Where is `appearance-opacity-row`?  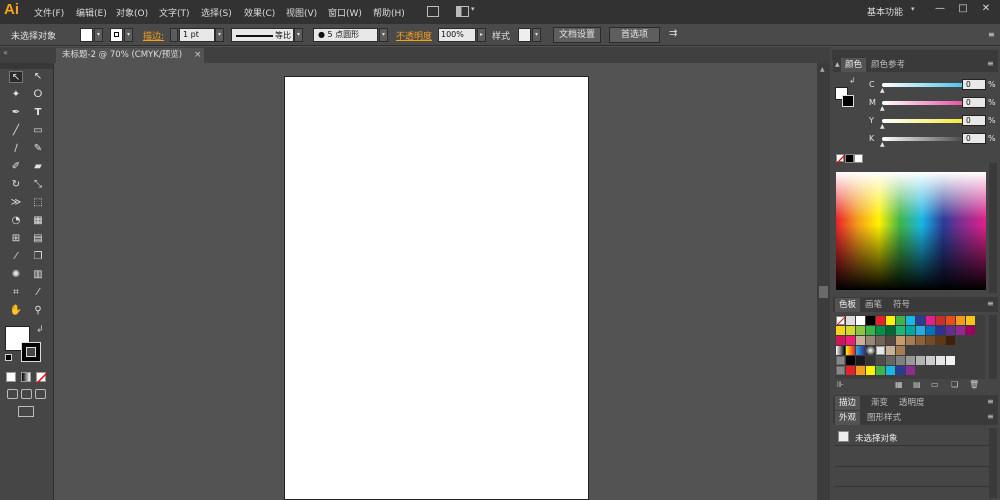 appearance-opacity-row is located at coordinates (912, 494).